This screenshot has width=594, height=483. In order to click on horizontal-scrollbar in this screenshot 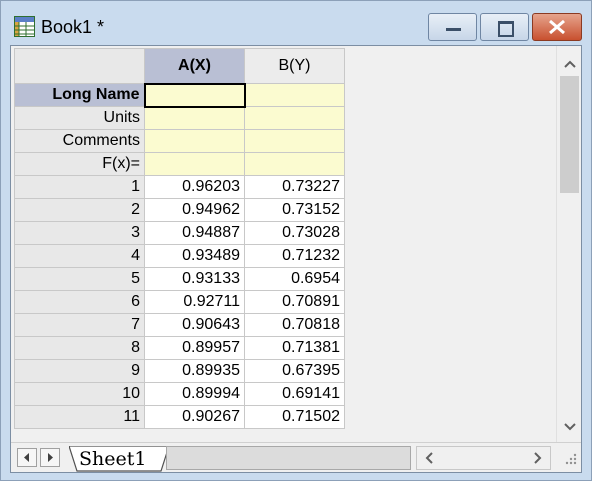, I will do `click(483, 458)`.